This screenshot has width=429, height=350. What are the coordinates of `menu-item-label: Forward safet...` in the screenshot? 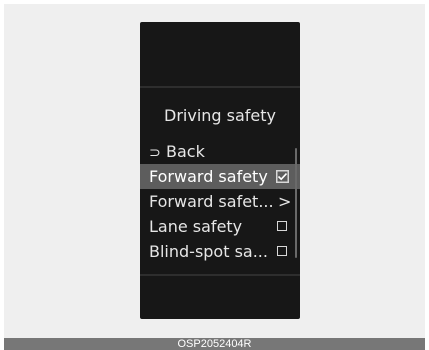 It's located at (211, 201).